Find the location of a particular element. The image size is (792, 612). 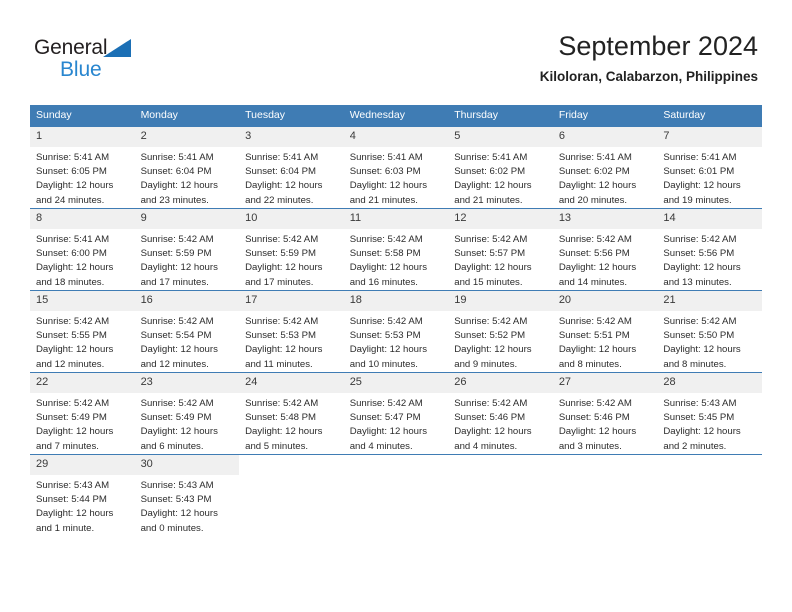

daylight-text: and 9 minutes. is located at coordinates (486, 364).